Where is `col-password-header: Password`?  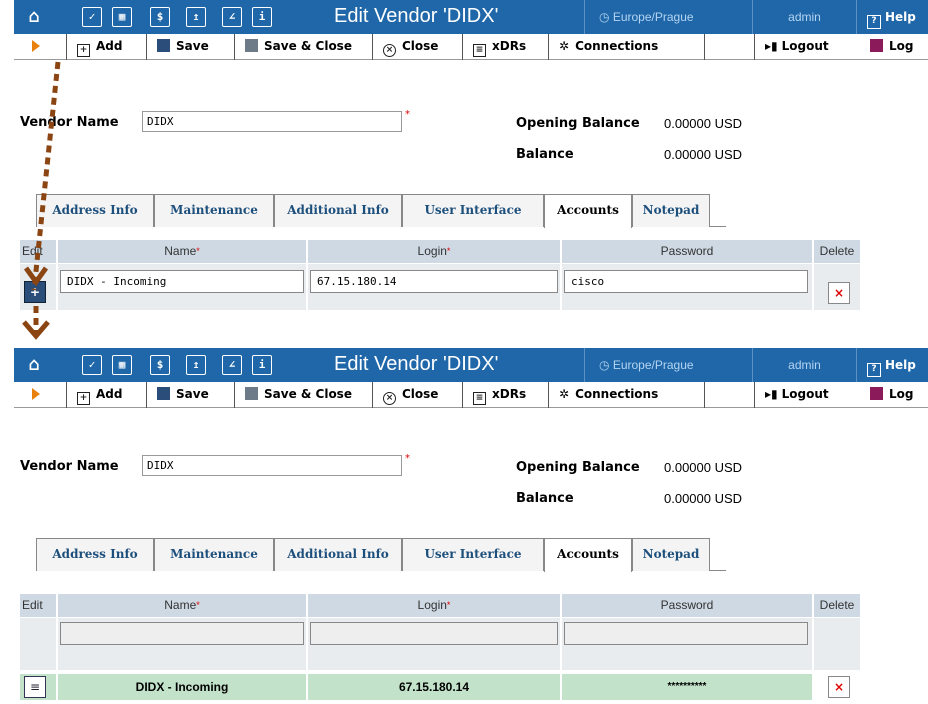 col-password-header: Password is located at coordinates (688, 605).